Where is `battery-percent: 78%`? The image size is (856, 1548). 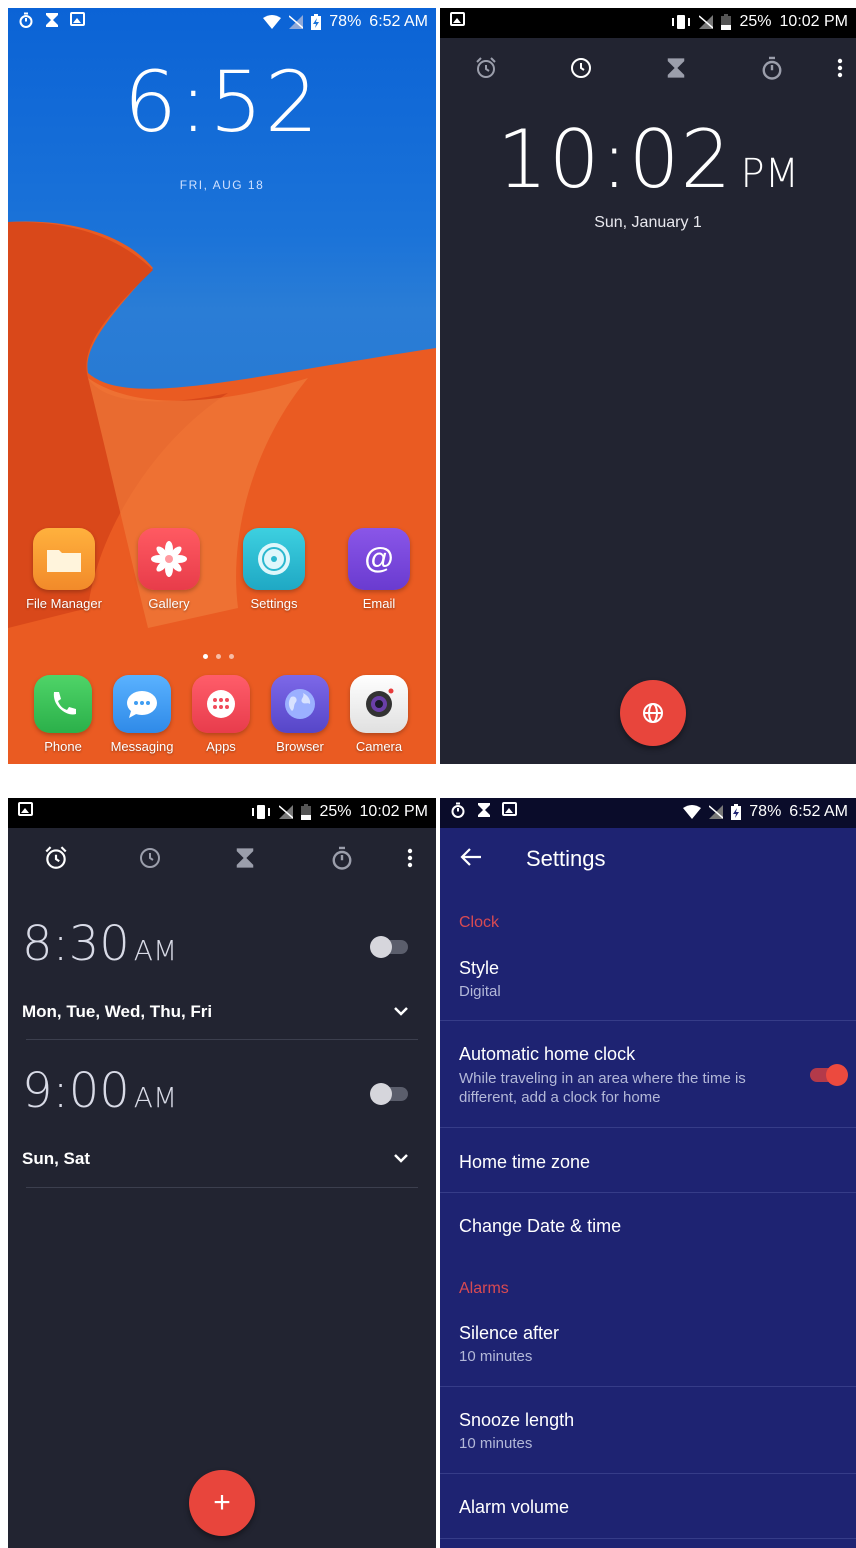 battery-percent: 78% is located at coordinates (765, 811).